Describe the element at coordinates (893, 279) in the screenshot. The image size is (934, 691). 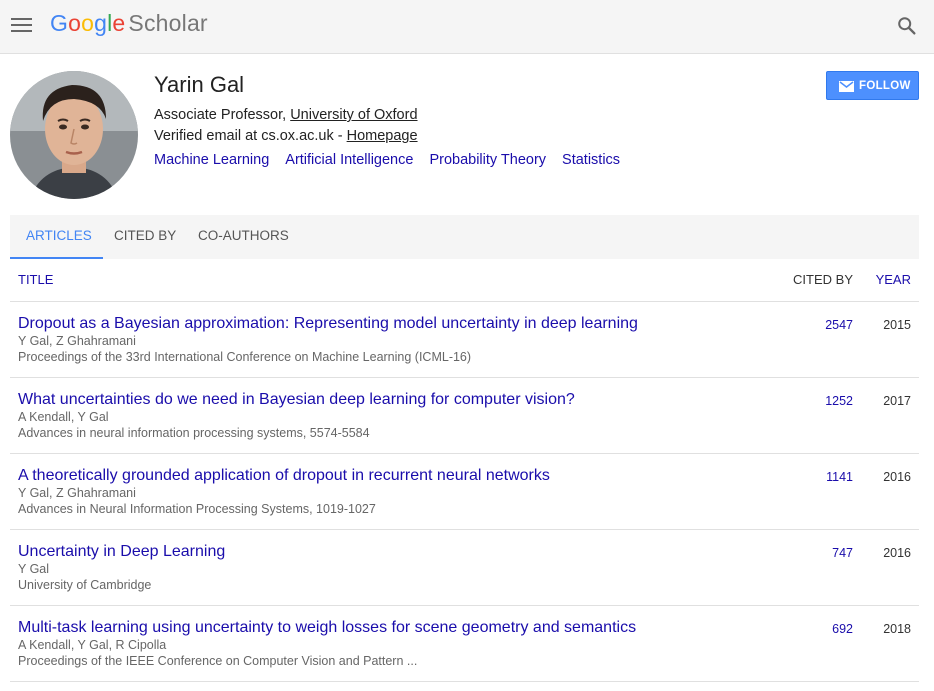
I see `column-year-sort: YEAR` at that location.